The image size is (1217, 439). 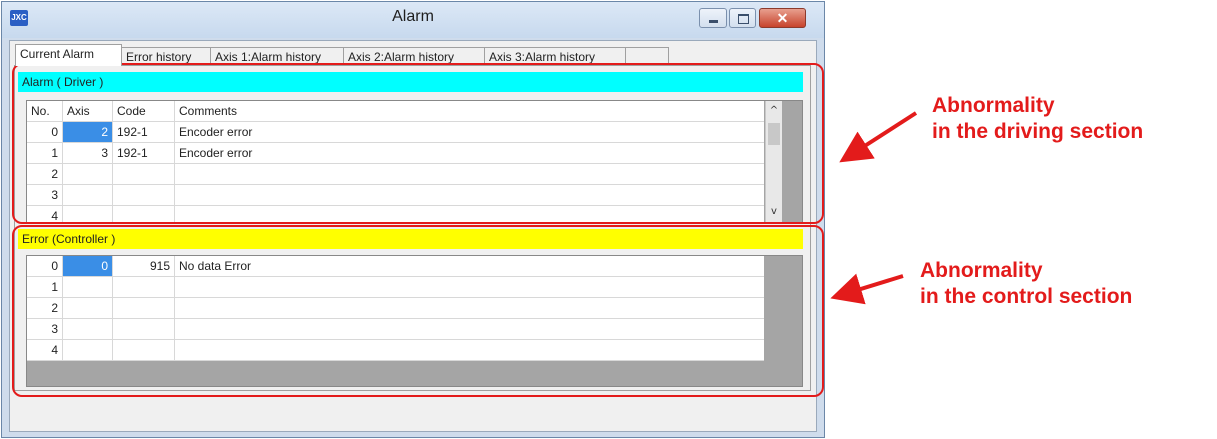 I want to click on driving-annotation-line1: Abnormality, so click(x=993, y=105).